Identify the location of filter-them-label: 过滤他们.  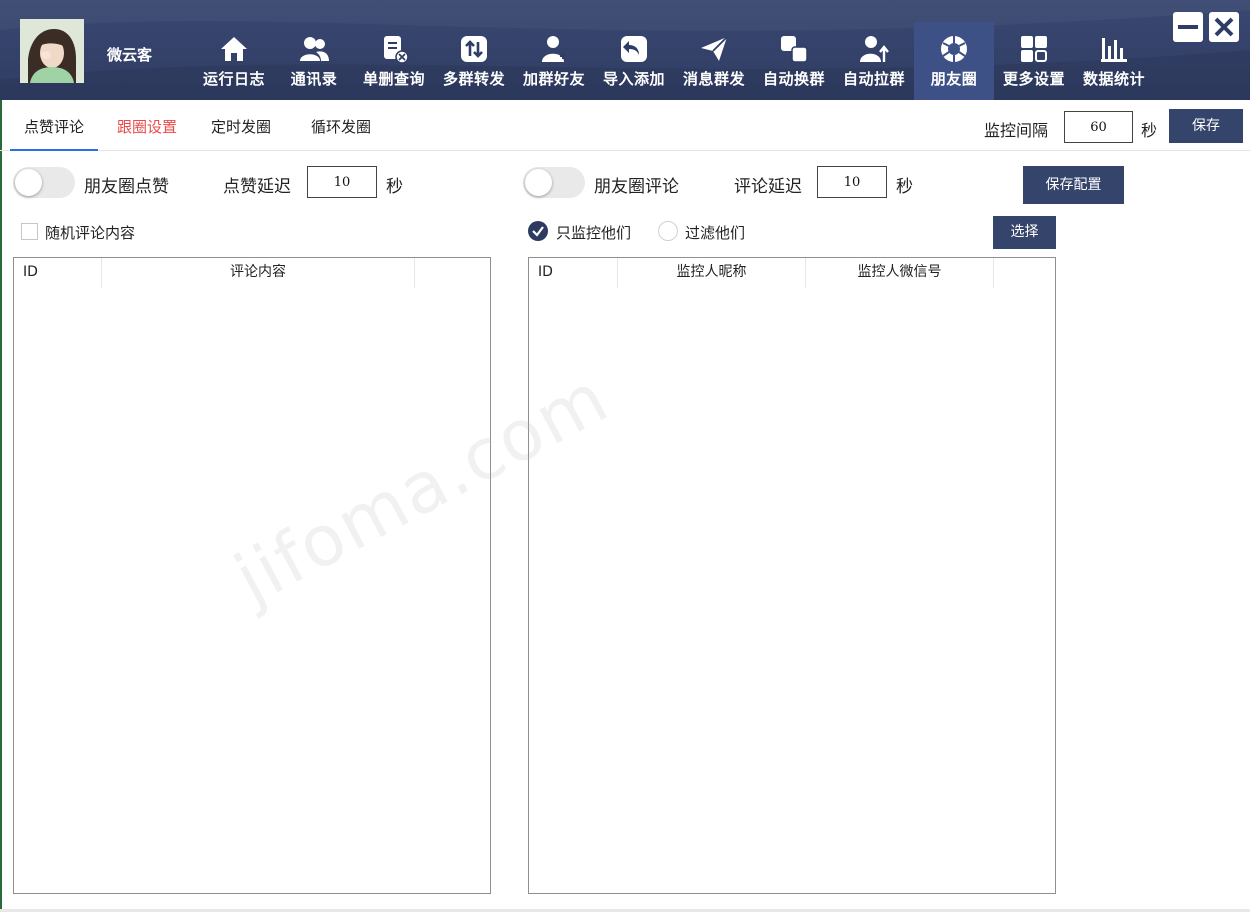
(715, 233).